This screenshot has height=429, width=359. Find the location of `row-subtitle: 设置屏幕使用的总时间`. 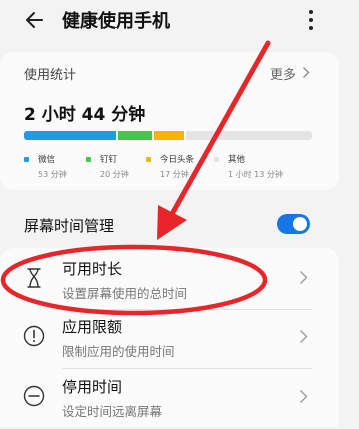

row-subtitle: 设置屏幕使用的总时间 is located at coordinates (125, 293).